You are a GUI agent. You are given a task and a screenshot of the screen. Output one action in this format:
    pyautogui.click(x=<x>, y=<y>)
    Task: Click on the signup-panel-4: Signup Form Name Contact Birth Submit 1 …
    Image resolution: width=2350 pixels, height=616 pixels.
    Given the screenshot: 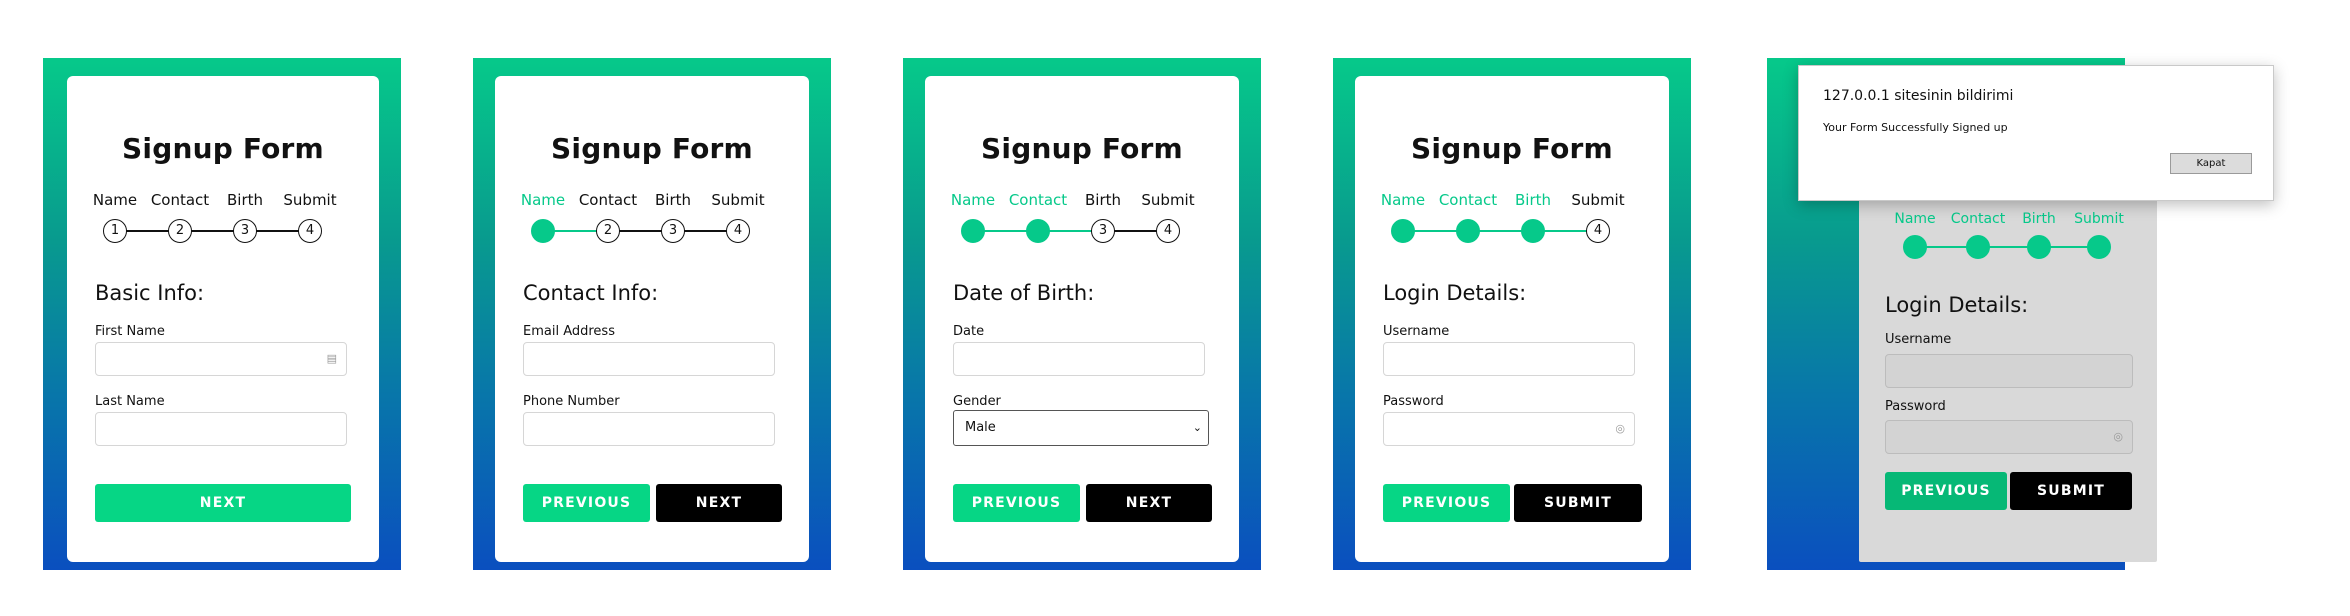 What is the action you would take?
    pyautogui.click(x=1512, y=314)
    